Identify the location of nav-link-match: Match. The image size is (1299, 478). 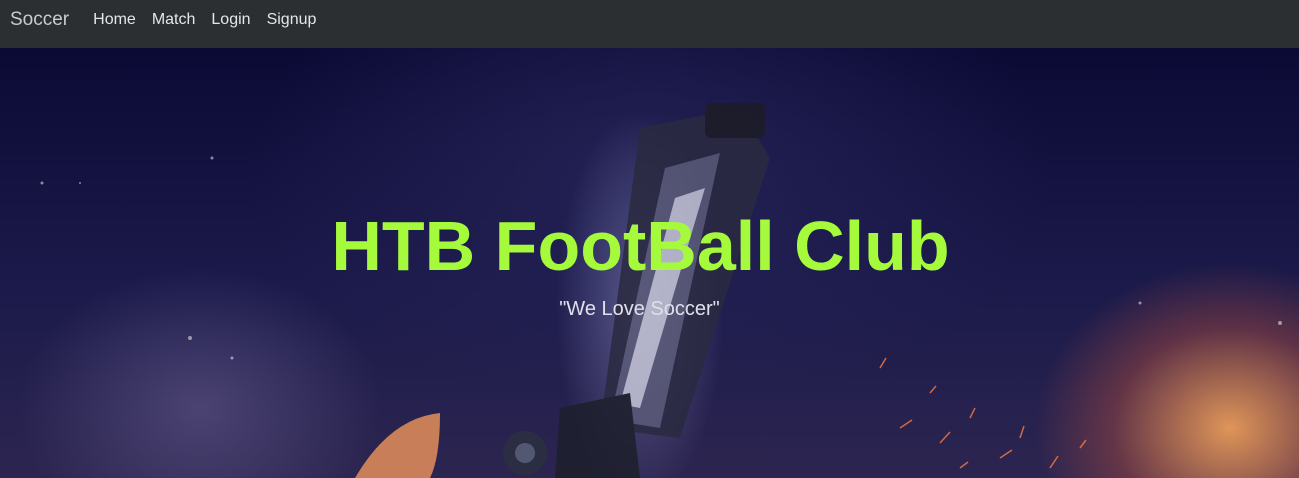
(174, 20).